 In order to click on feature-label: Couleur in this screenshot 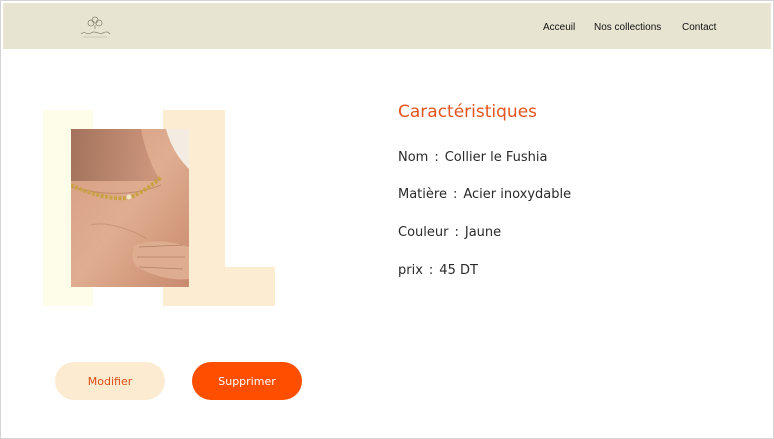, I will do `click(423, 232)`.